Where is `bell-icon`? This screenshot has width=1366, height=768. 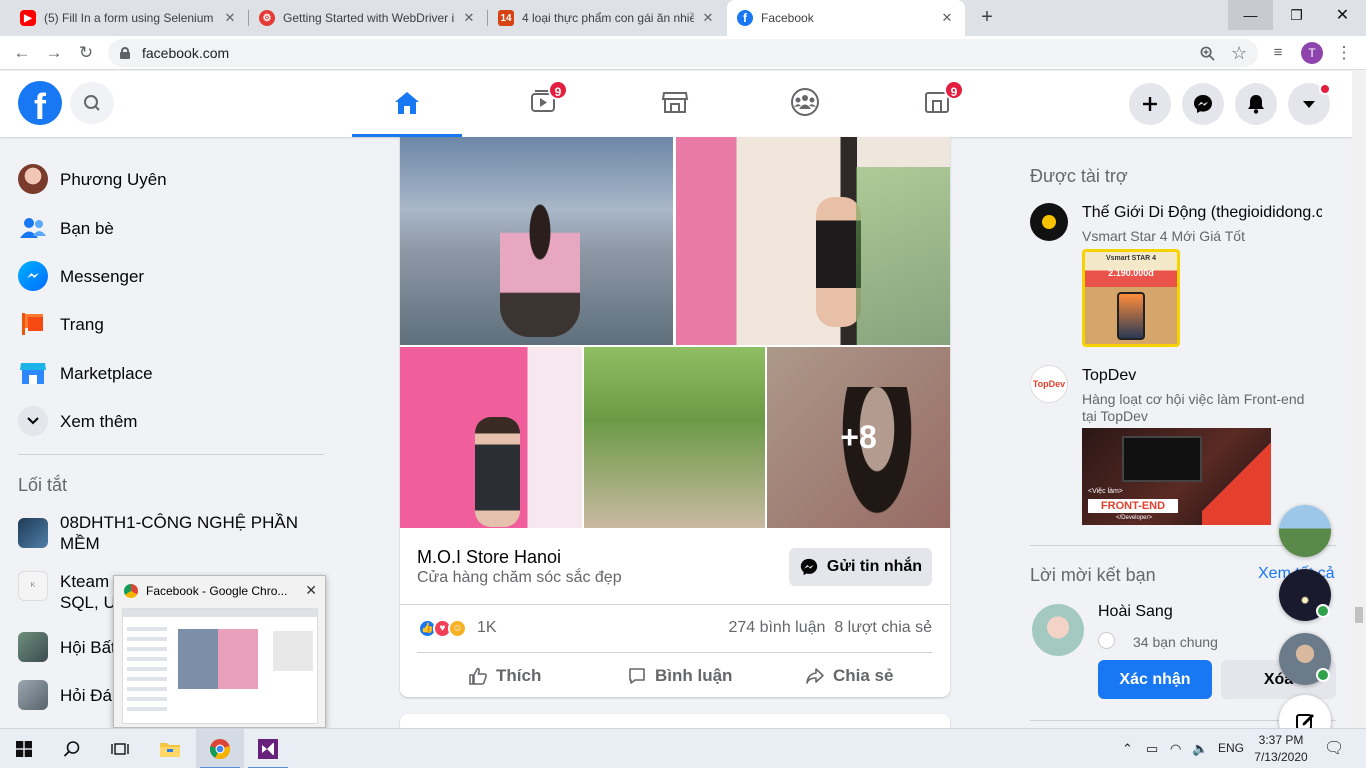
bell-icon is located at coordinates (1256, 104).